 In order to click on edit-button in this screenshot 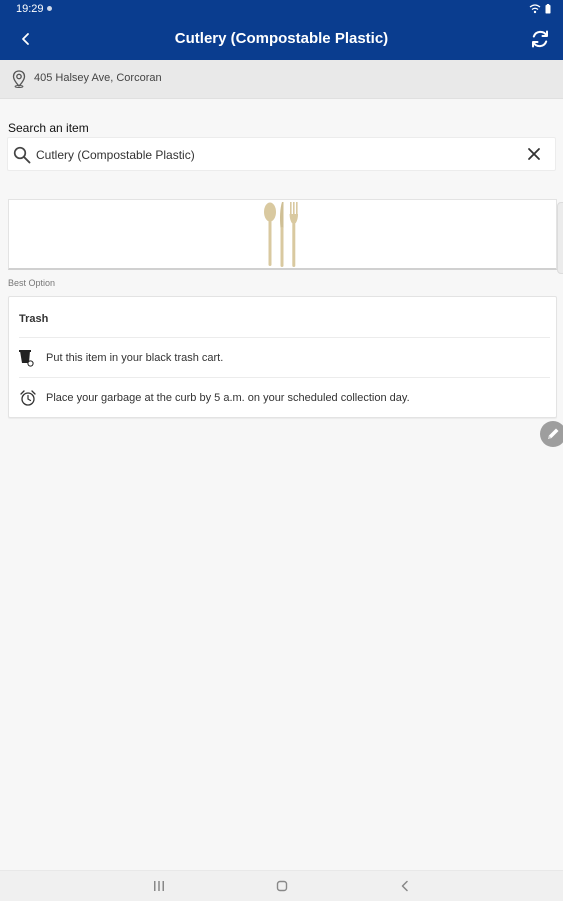, I will do `click(551, 434)`.